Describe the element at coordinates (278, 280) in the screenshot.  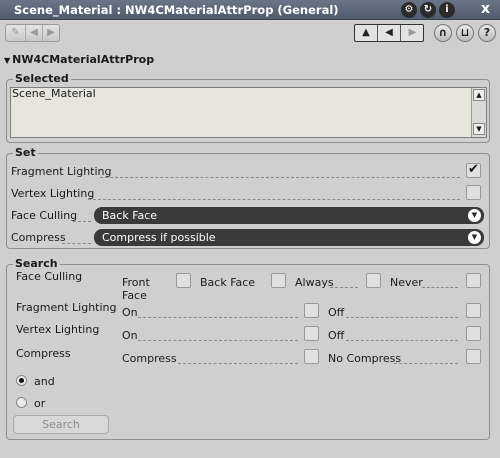
I see `back-face-checkbox` at that location.